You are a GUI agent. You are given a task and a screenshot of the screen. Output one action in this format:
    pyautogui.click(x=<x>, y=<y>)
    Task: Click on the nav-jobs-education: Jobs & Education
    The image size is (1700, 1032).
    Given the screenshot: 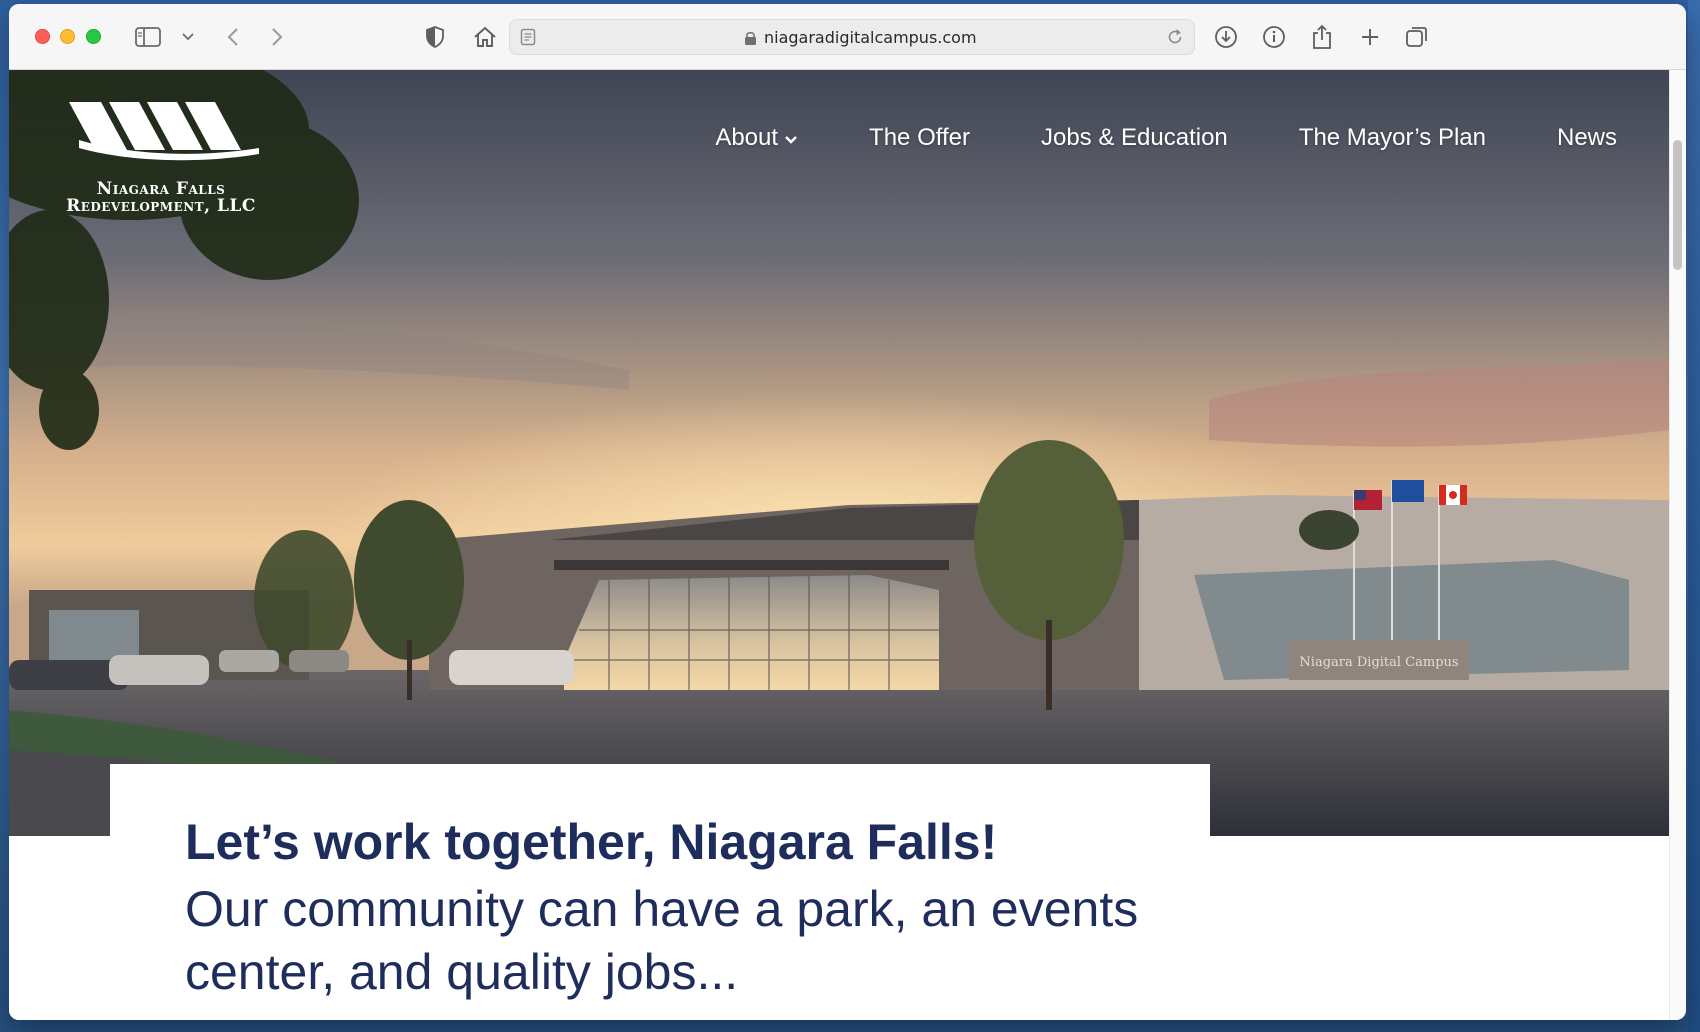 What is the action you would take?
    pyautogui.click(x=1134, y=138)
    